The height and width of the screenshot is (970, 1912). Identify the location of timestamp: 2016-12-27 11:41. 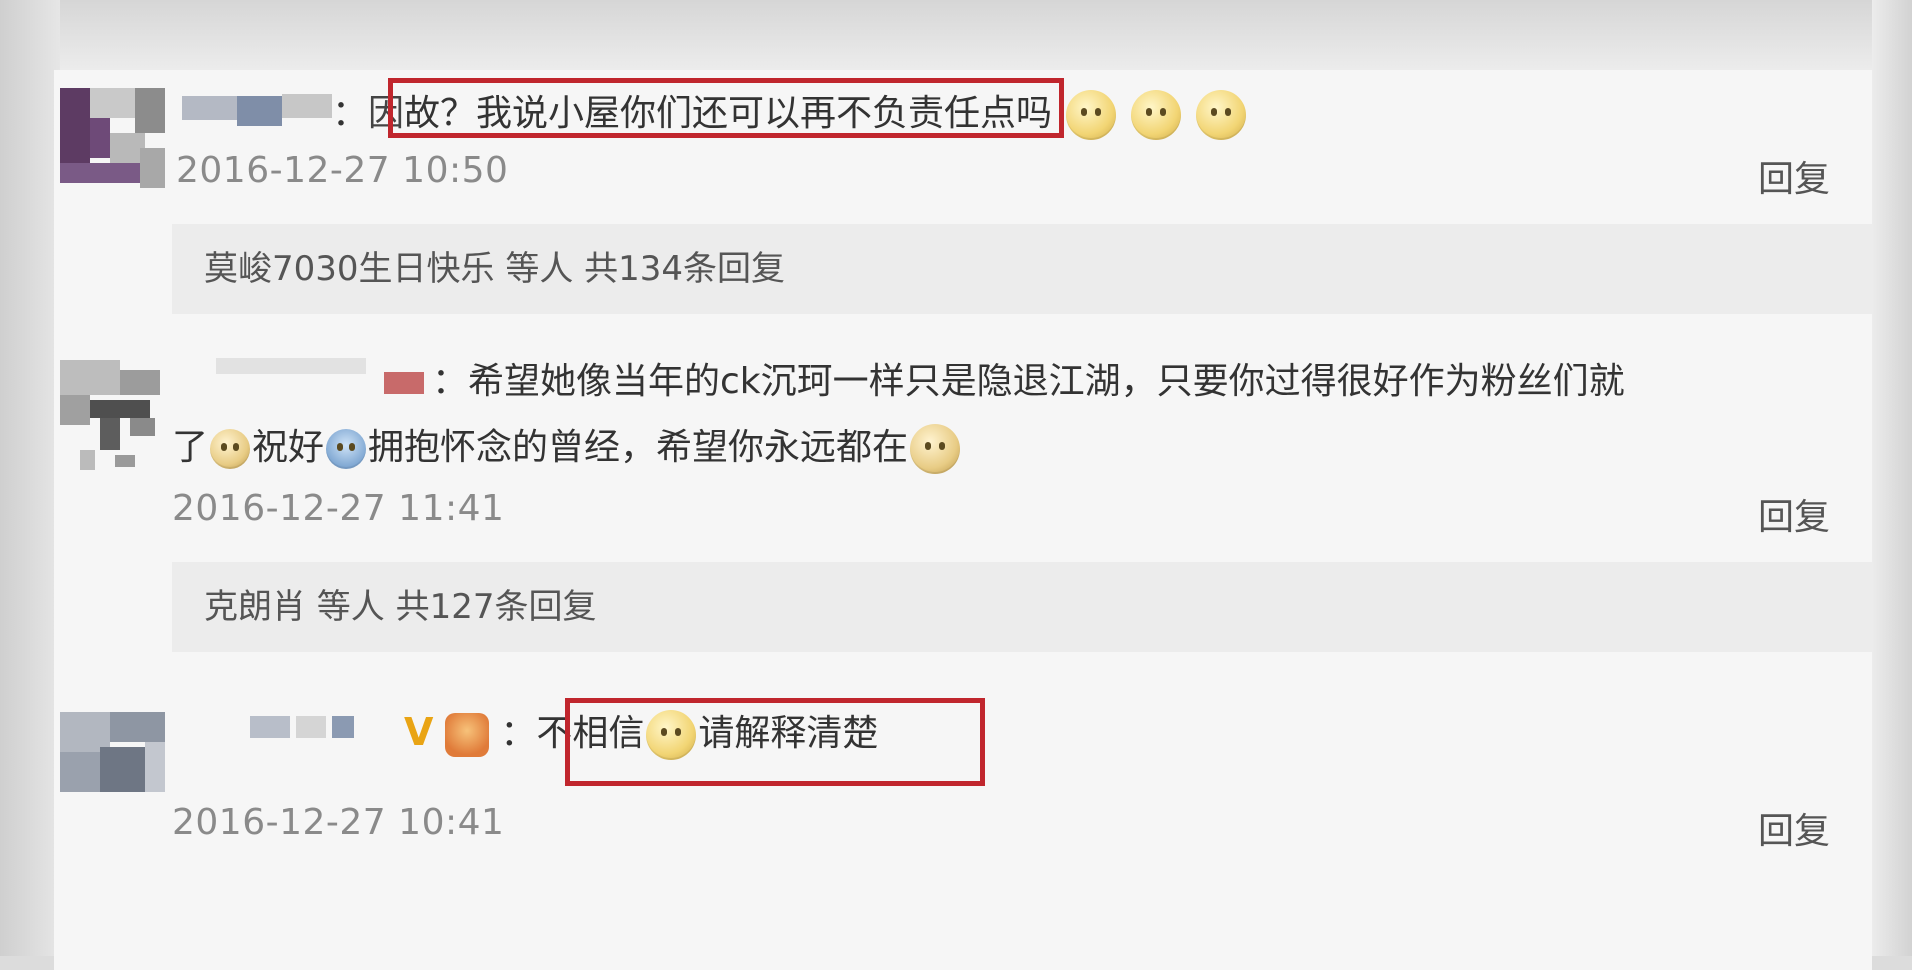
(338, 508).